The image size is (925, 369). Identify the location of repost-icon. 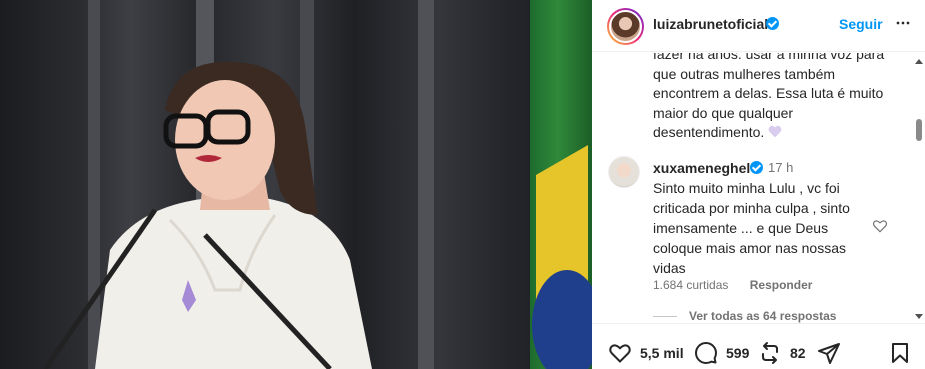
(770, 353).